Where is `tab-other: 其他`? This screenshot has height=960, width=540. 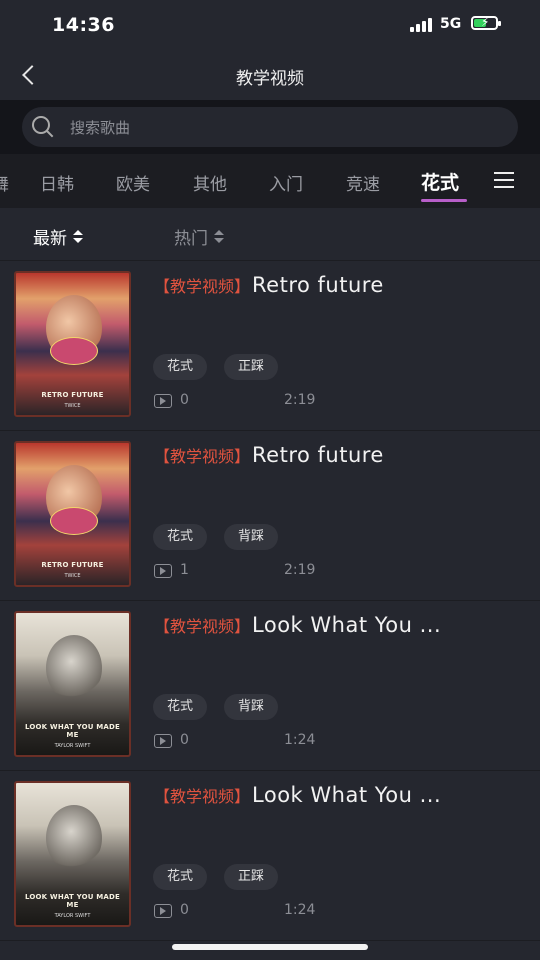
tab-other: 其他 is located at coordinates (210, 182).